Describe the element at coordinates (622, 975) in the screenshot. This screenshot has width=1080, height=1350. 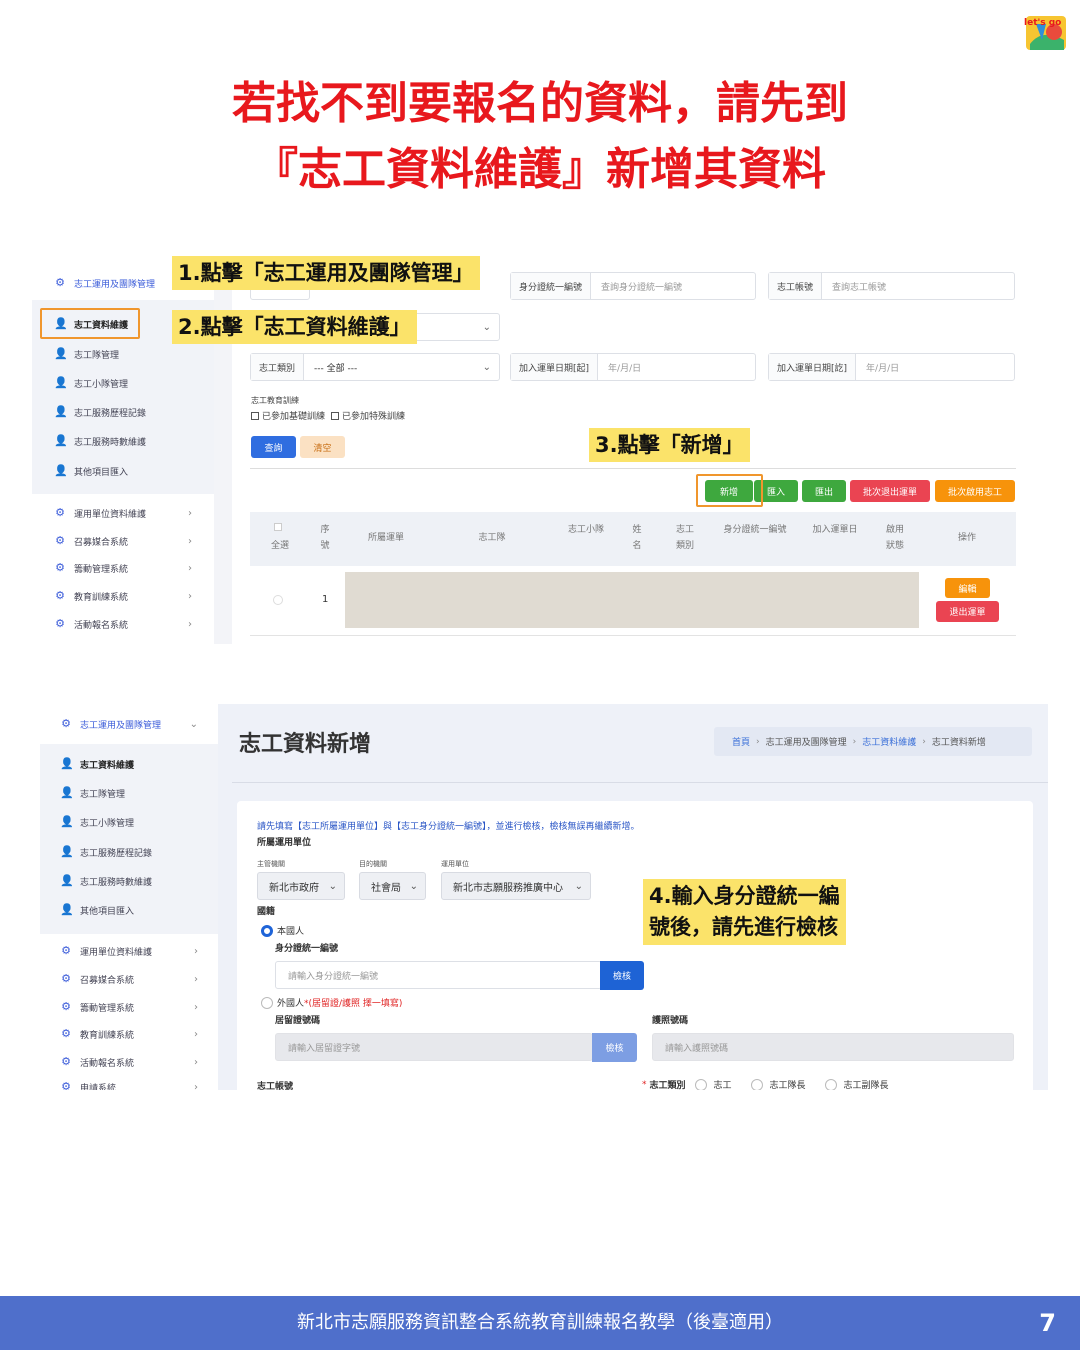
I see `id-check-button: 檢核` at that location.